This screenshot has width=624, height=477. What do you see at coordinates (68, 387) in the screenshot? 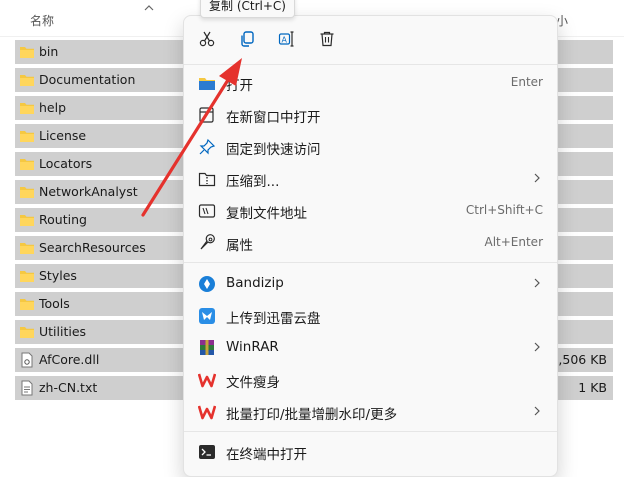
I see `file-name: zh-CN.txt` at bounding box center [68, 387].